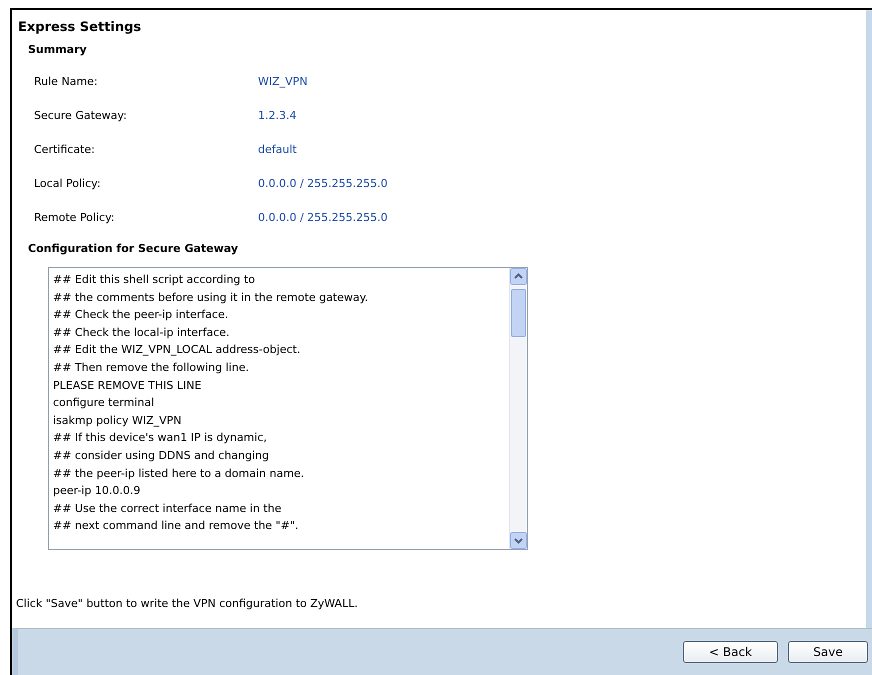  What do you see at coordinates (104, 403) in the screenshot?
I see `script-line: configure terminal` at bounding box center [104, 403].